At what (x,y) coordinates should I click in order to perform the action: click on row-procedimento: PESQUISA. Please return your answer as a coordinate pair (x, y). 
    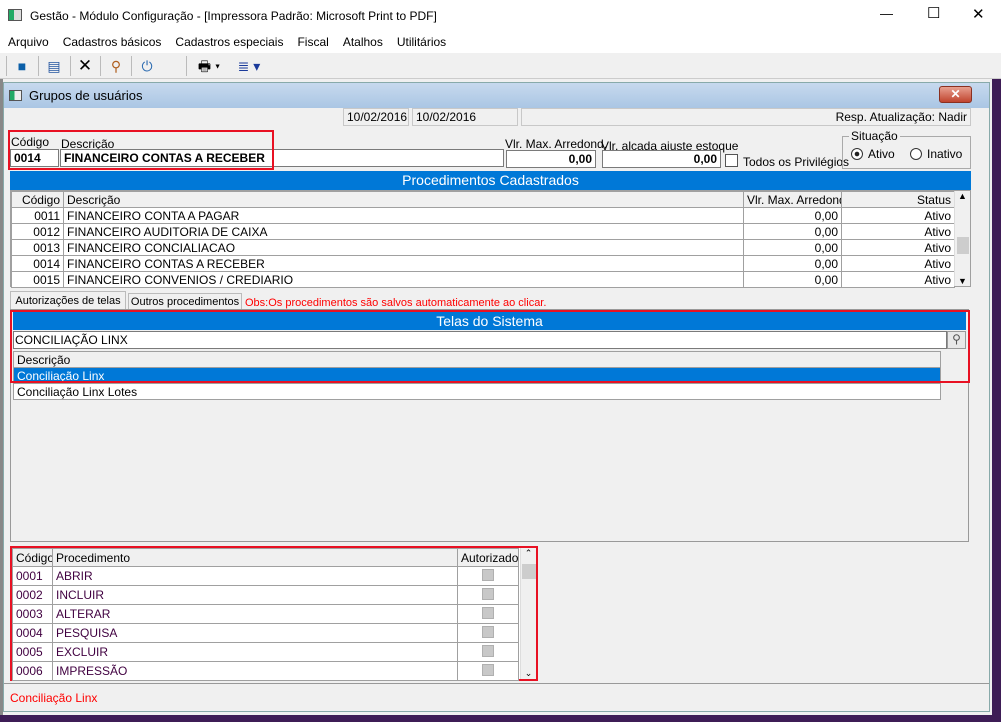
    Looking at the image, I should click on (255, 633).